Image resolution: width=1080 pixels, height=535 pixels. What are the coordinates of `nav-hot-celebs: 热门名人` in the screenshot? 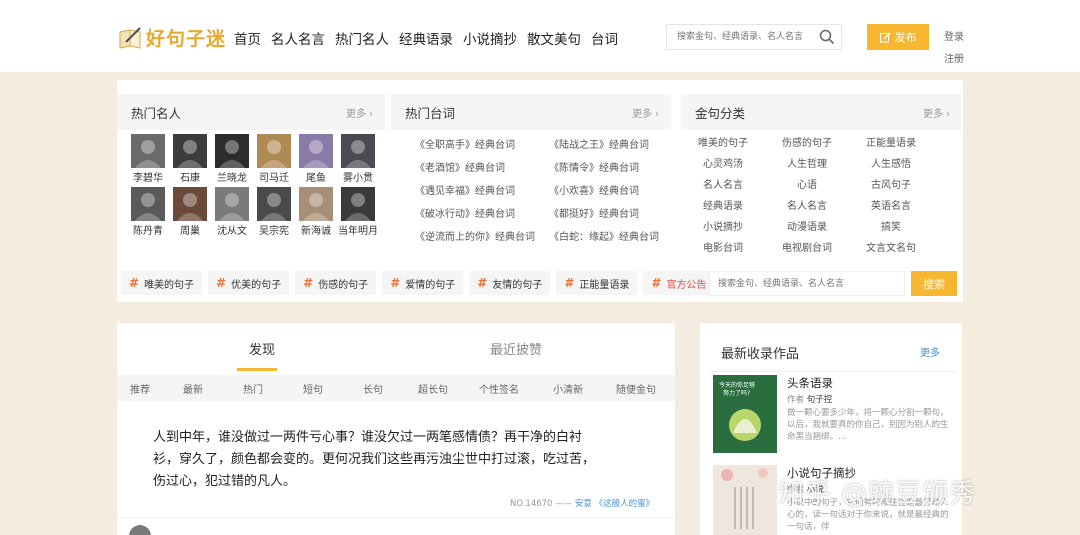 It's located at (362, 38).